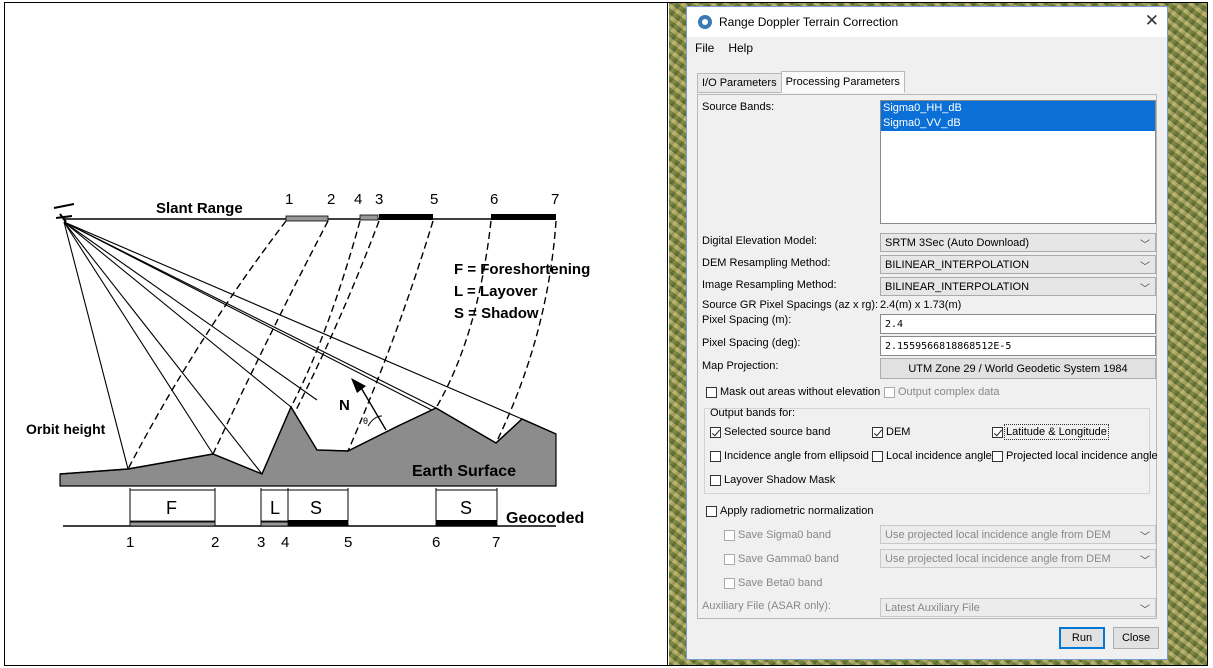 The height and width of the screenshot is (668, 1213). What do you see at coordinates (1018, 123) in the screenshot?
I see `list-item: Sigma0_VV_dB` at bounding box center [1018, 123].